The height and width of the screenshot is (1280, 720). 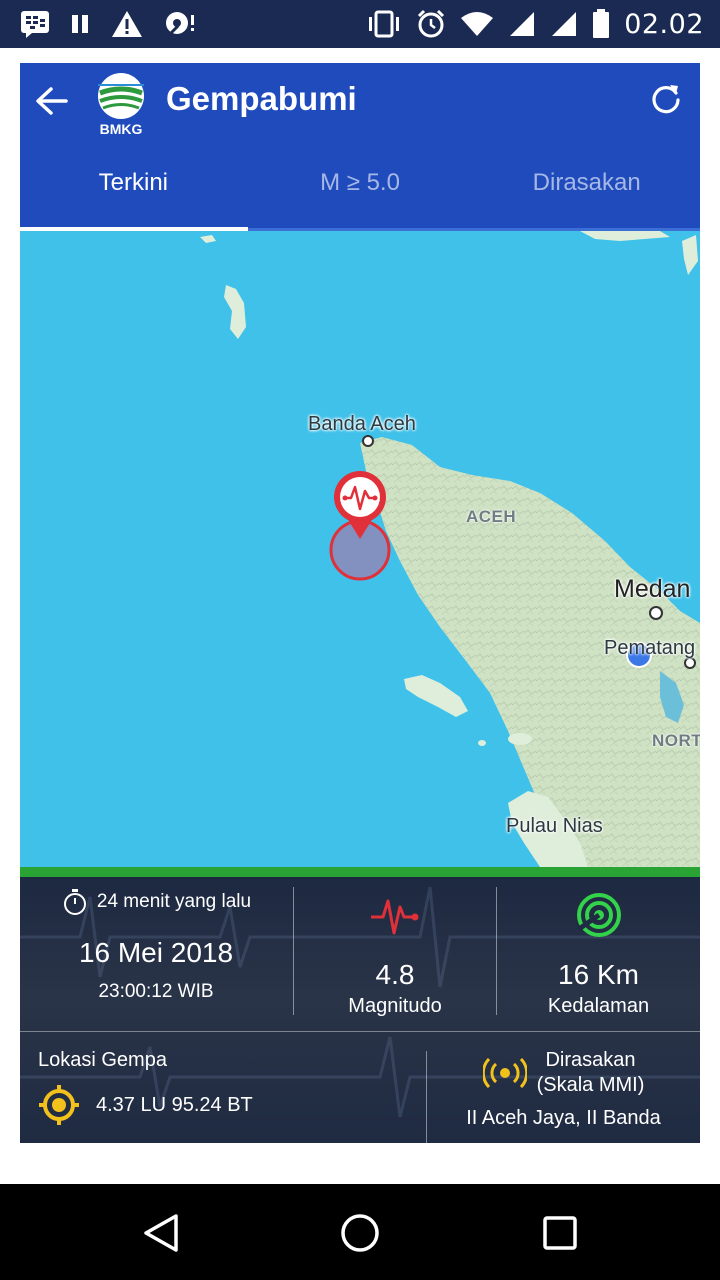 I want to click on logo-text: BMKG, so click(x=121, y=129).